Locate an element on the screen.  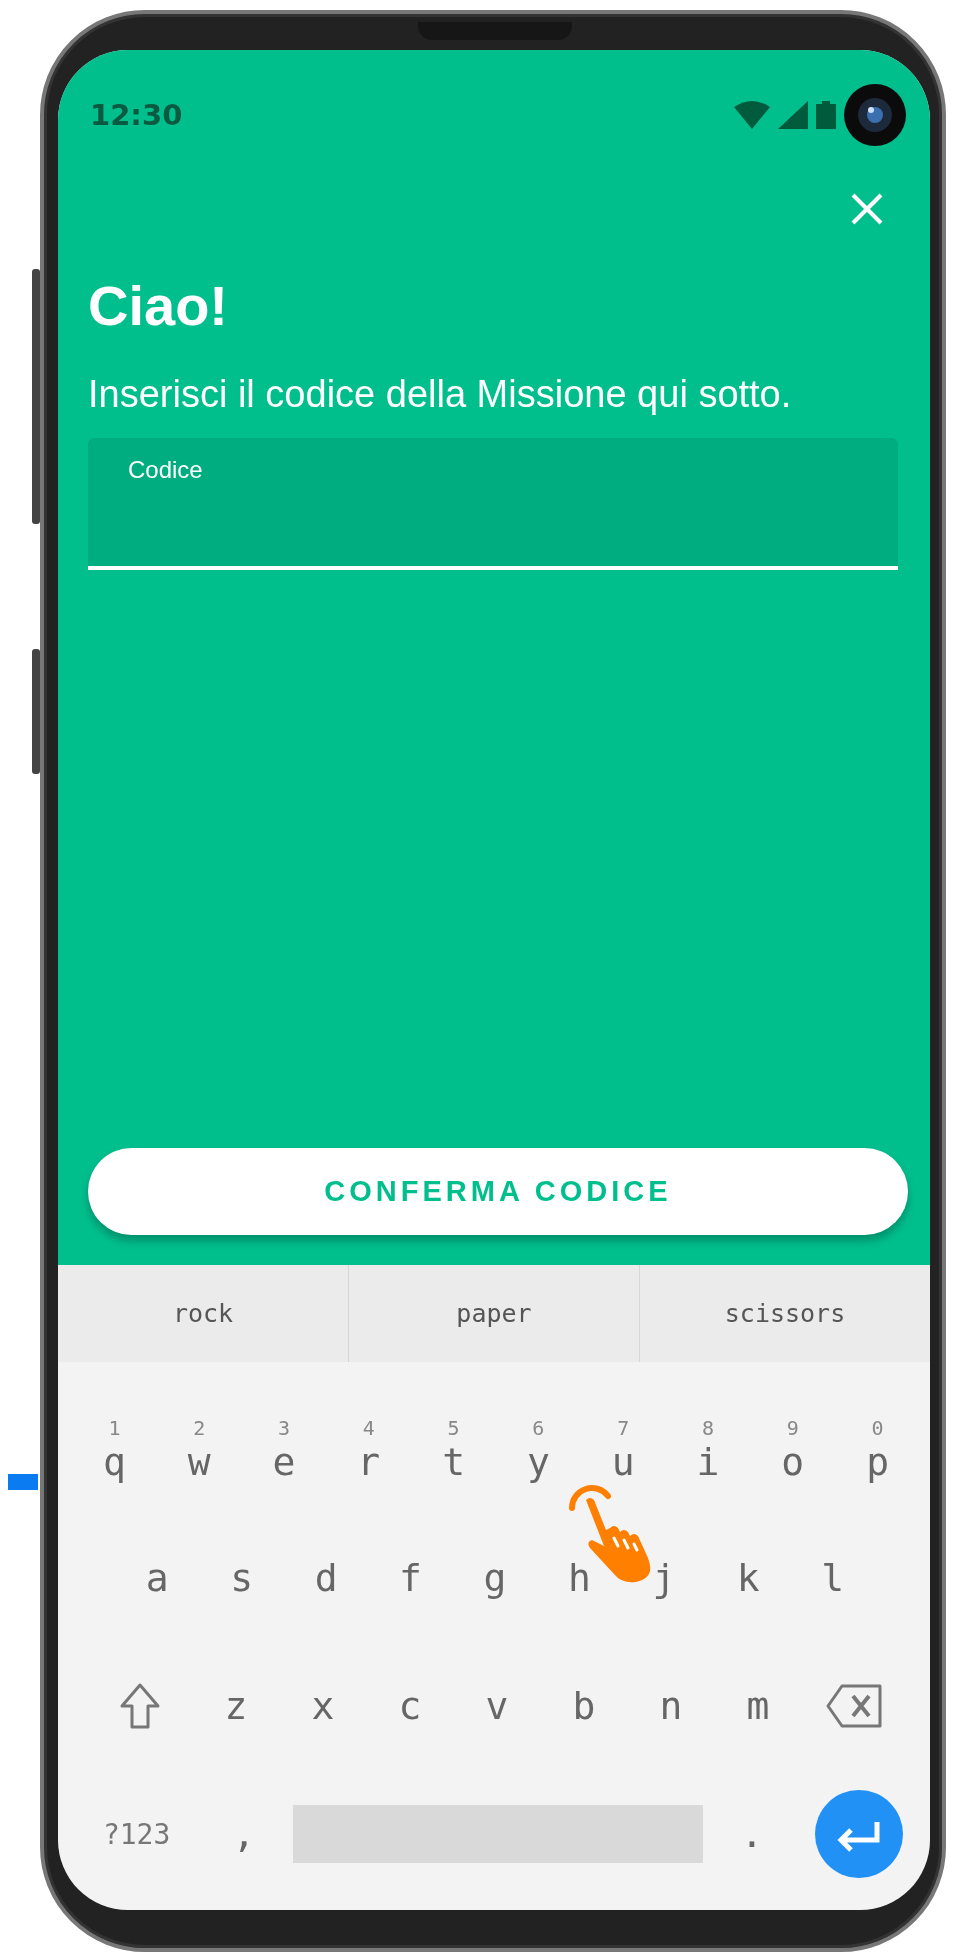
close-icon is located at coordinates (867, 209).